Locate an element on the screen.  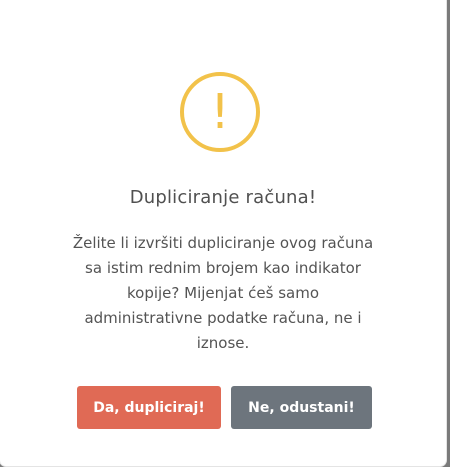
warning-icon: ! is located at coordinates (220, 112).